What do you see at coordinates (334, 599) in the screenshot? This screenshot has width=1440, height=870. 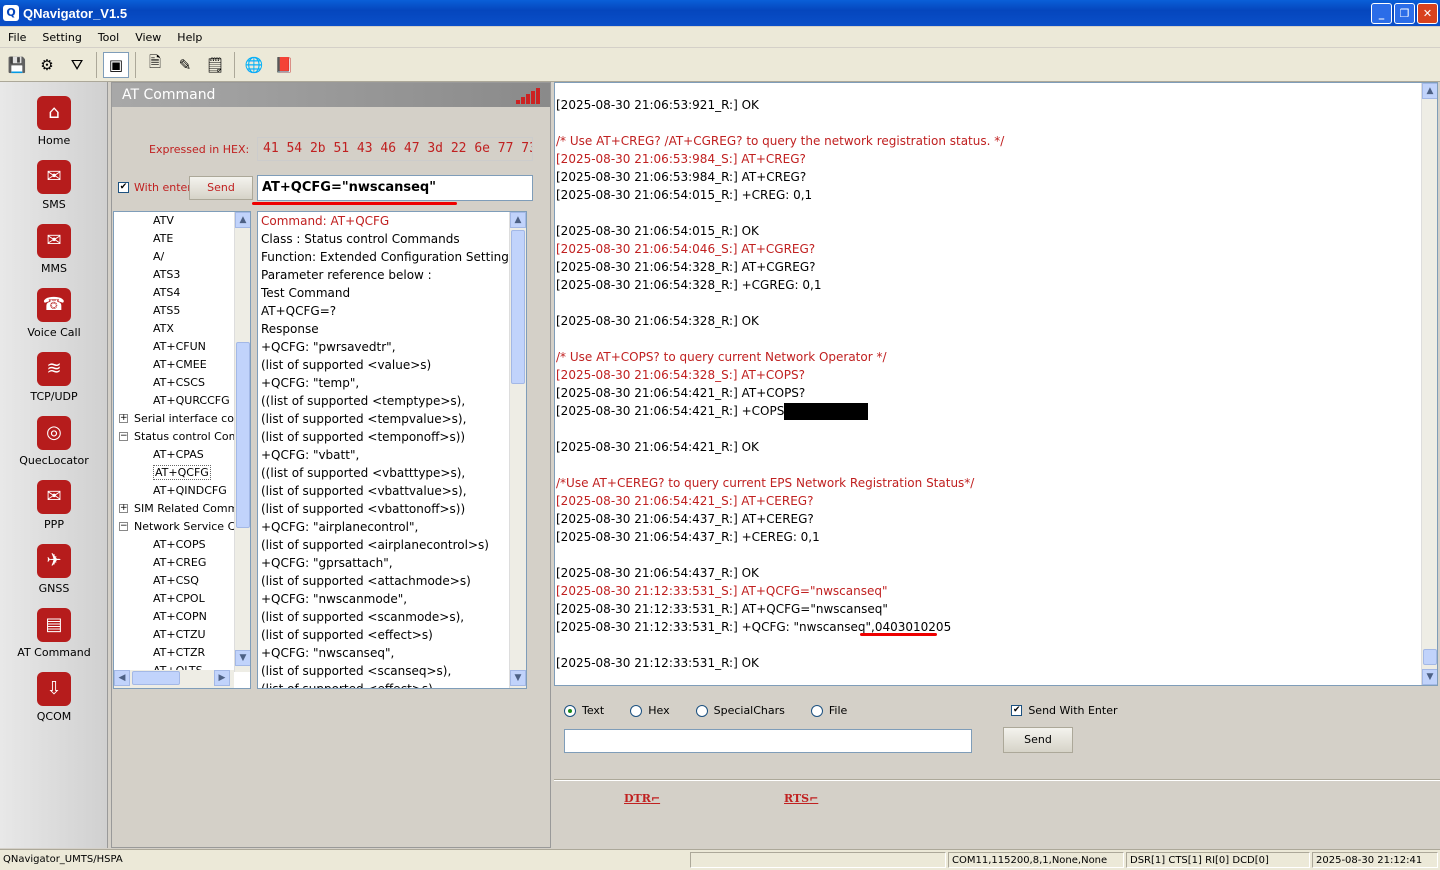 I see `description-line: +QCFG: "nwscanmode",` at bounding box center [334, 599].